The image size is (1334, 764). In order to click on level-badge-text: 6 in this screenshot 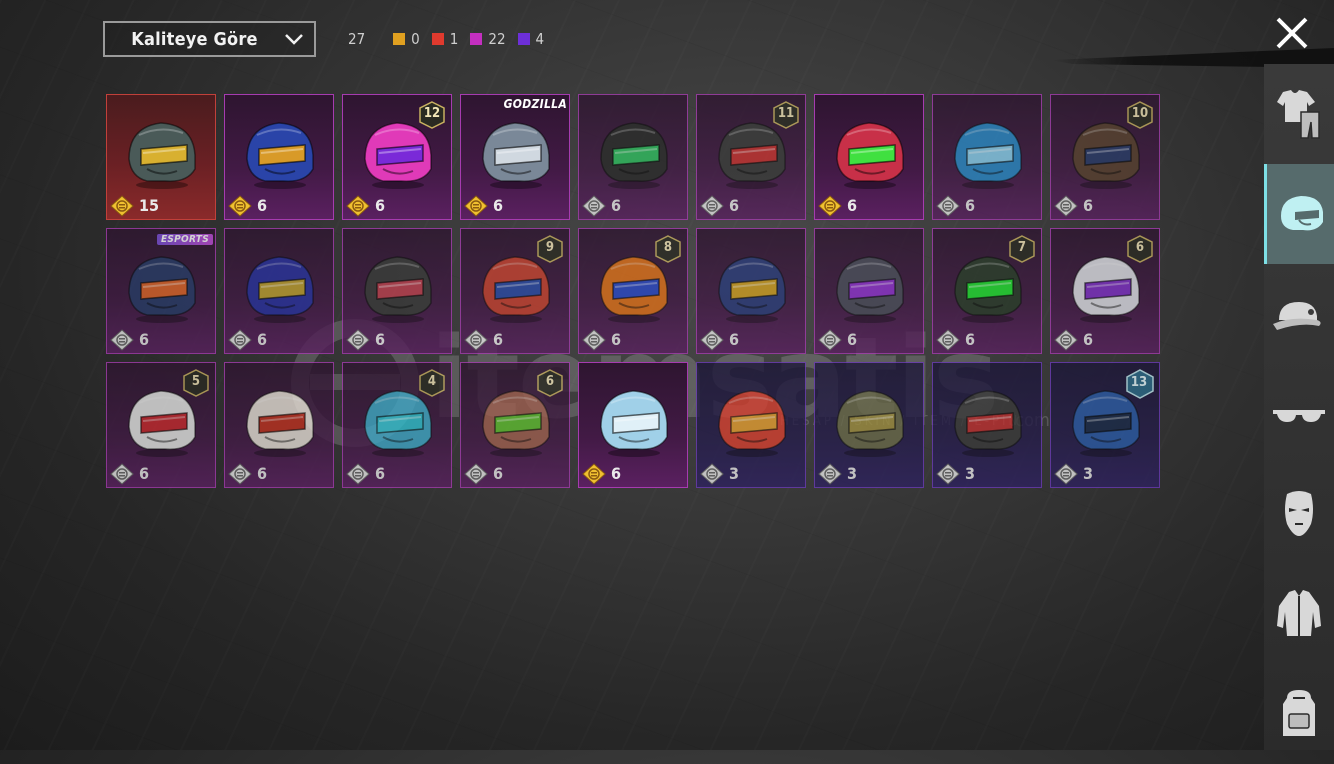, I will do `click(1140, 247)`.